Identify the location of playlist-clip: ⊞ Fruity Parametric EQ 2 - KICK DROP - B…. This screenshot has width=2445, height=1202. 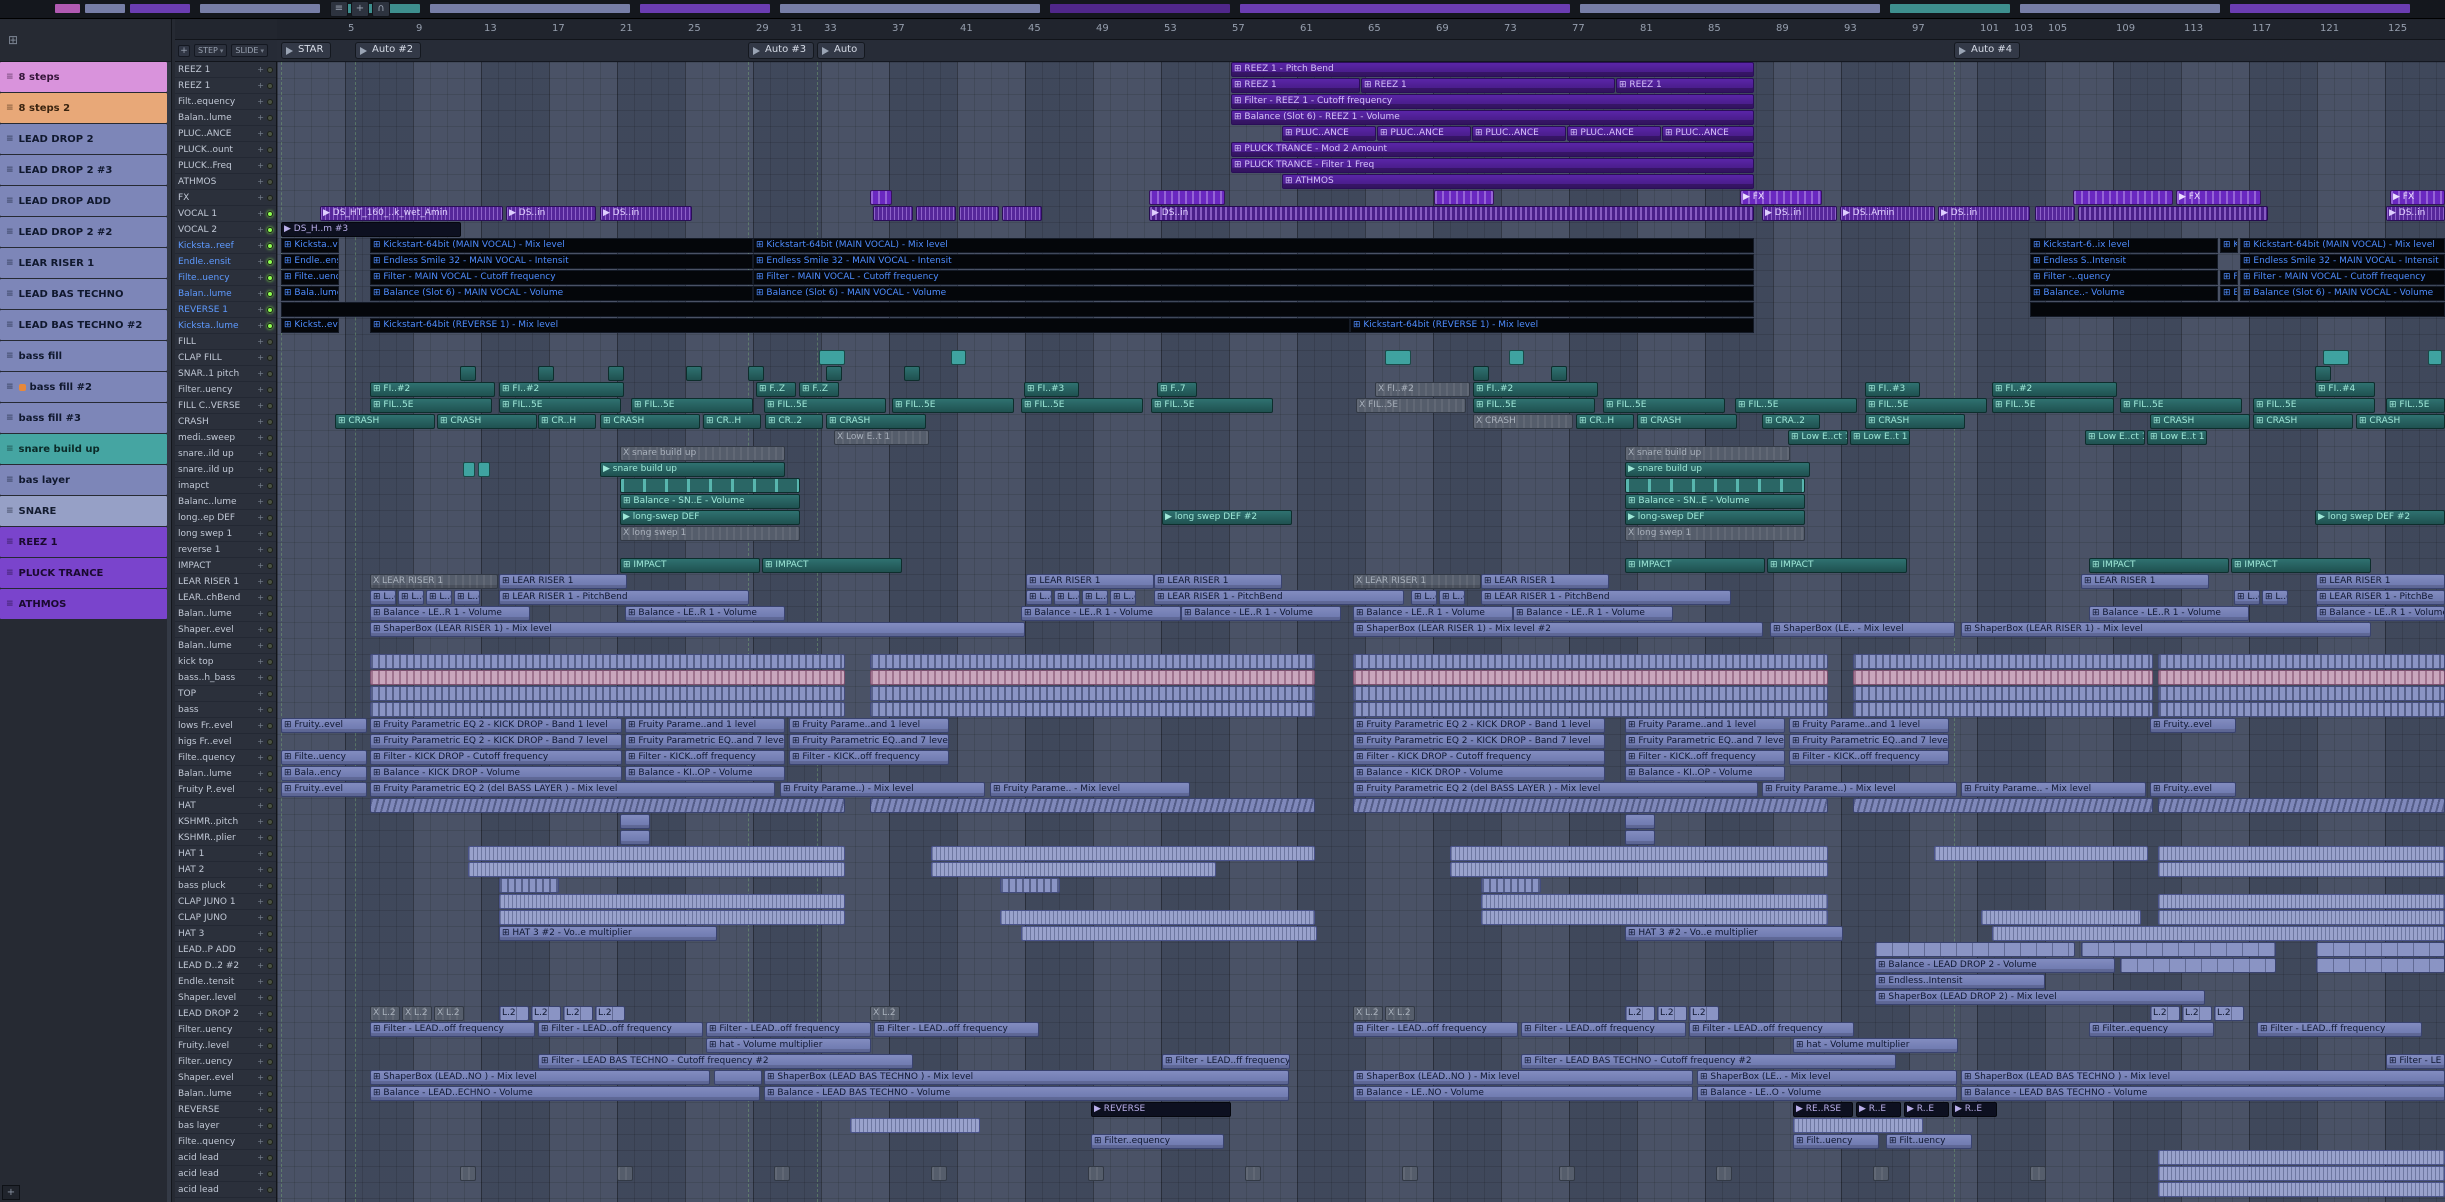
(1479, 741).